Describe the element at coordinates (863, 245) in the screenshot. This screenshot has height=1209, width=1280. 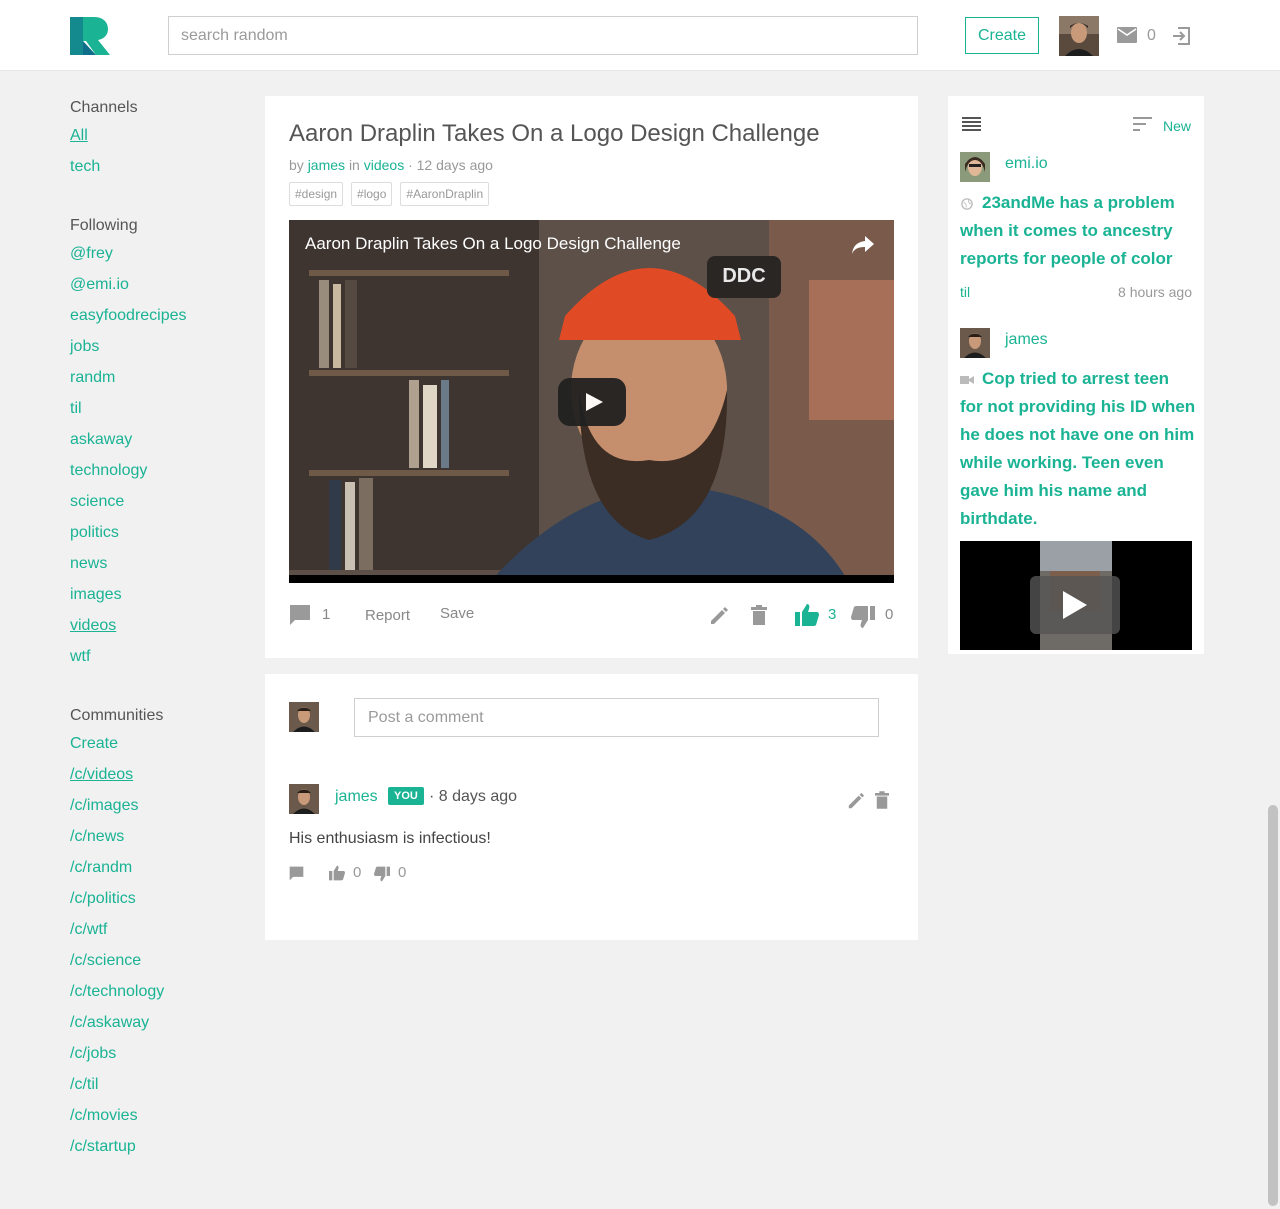
I see `share-icon` at that location.